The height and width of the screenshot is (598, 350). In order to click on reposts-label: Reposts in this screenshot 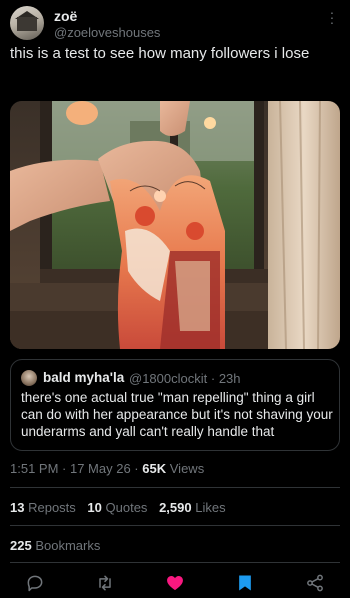, I will do `click(52, 507)`.